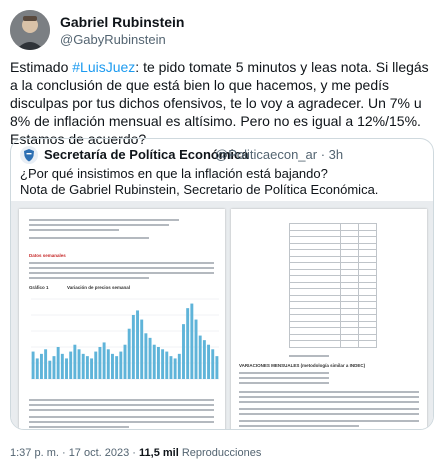 The image size is (440, 471). What do you see at coordinates (220, 453) in the screenshot?
I see `views-label: Reproducciones` at bounding box center [220, 453].